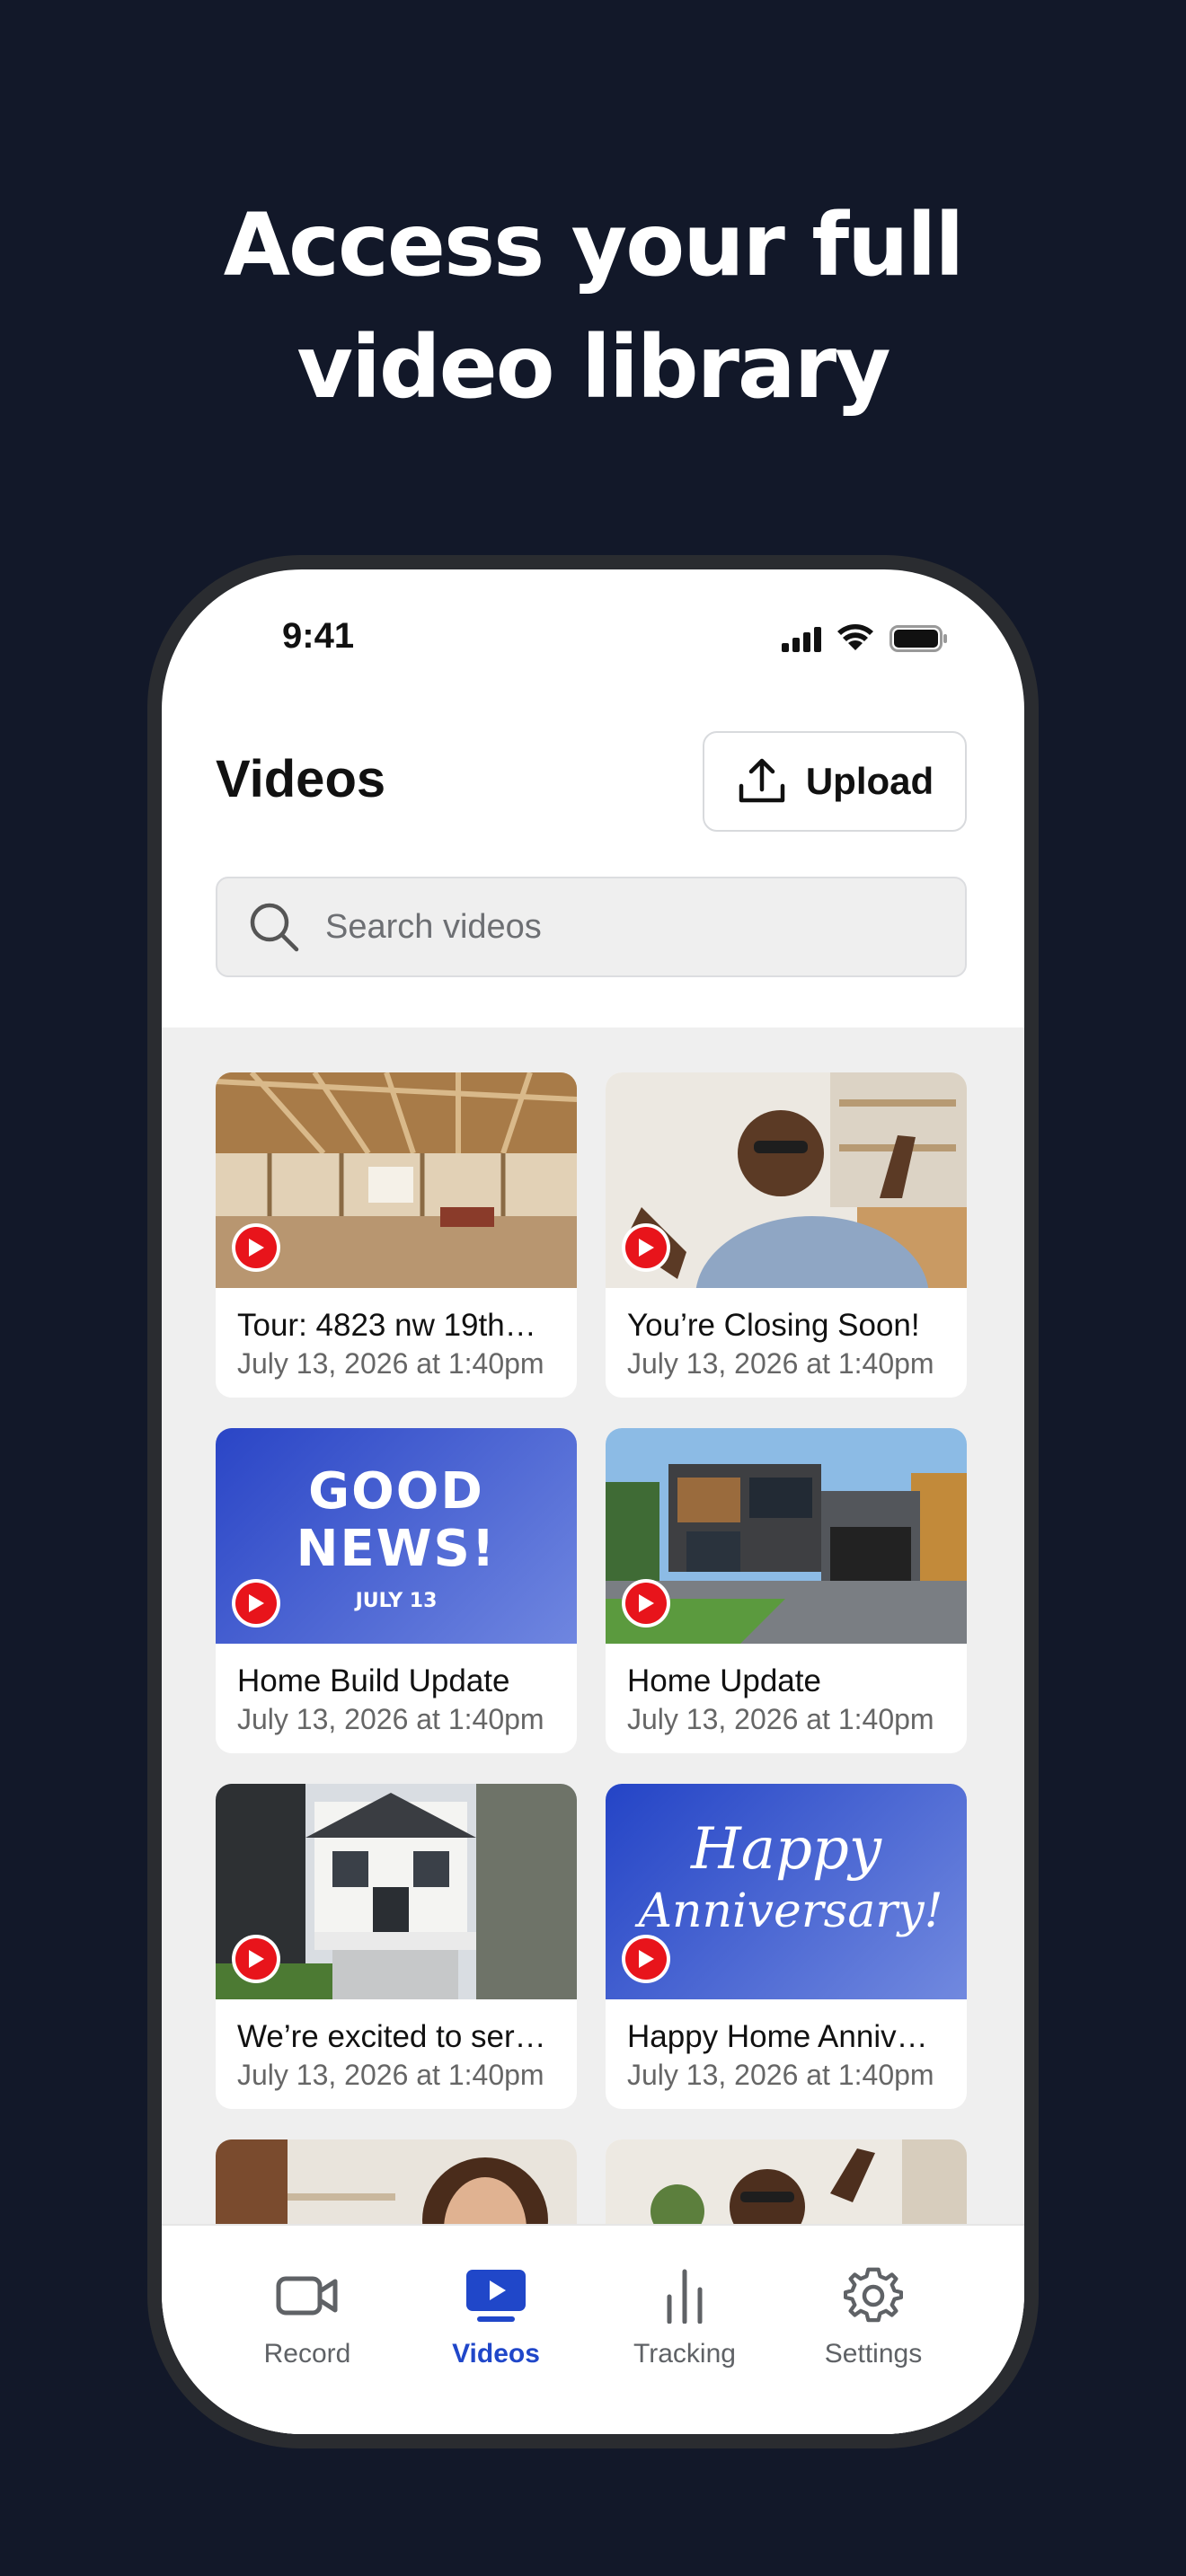 The image size is (1186, 2576). What do you see at coordinates (593, 245) in the screenshot?
I see `headline-line-1: Access your full` at bounding box center [593, 245].